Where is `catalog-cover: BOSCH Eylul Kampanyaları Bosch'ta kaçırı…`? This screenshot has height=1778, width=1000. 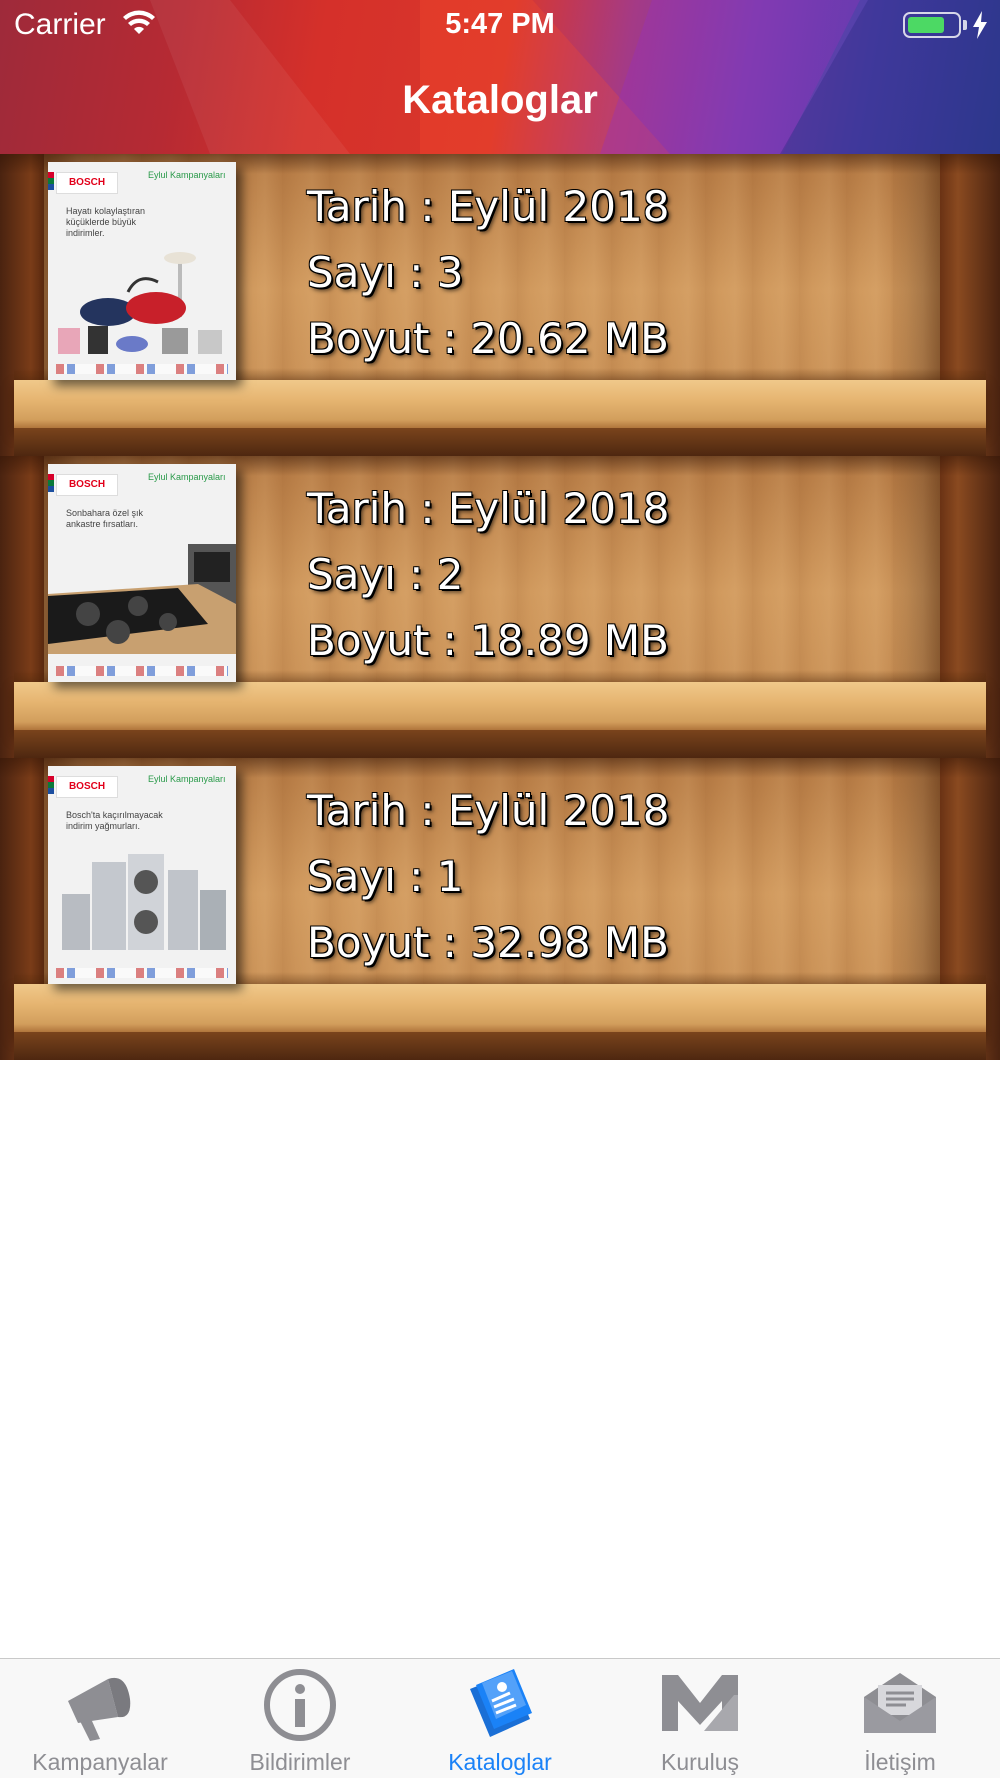
catalog-cover: BOSCH Eylul Kampanyaları Bosch'ta kaçırı… is located at coordinates (142, 875).